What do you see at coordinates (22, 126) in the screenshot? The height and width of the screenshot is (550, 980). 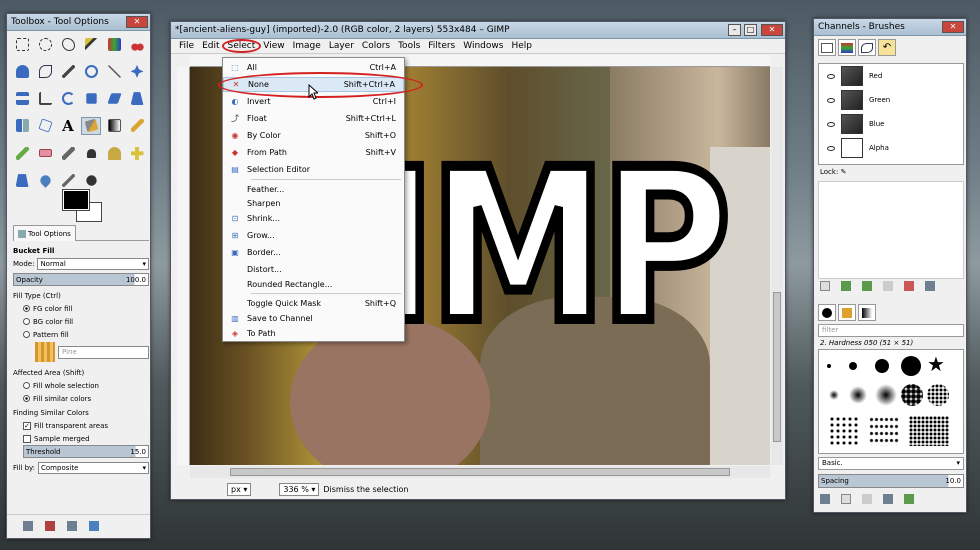 I see `flip-tool` at bounding box center [22, 126].